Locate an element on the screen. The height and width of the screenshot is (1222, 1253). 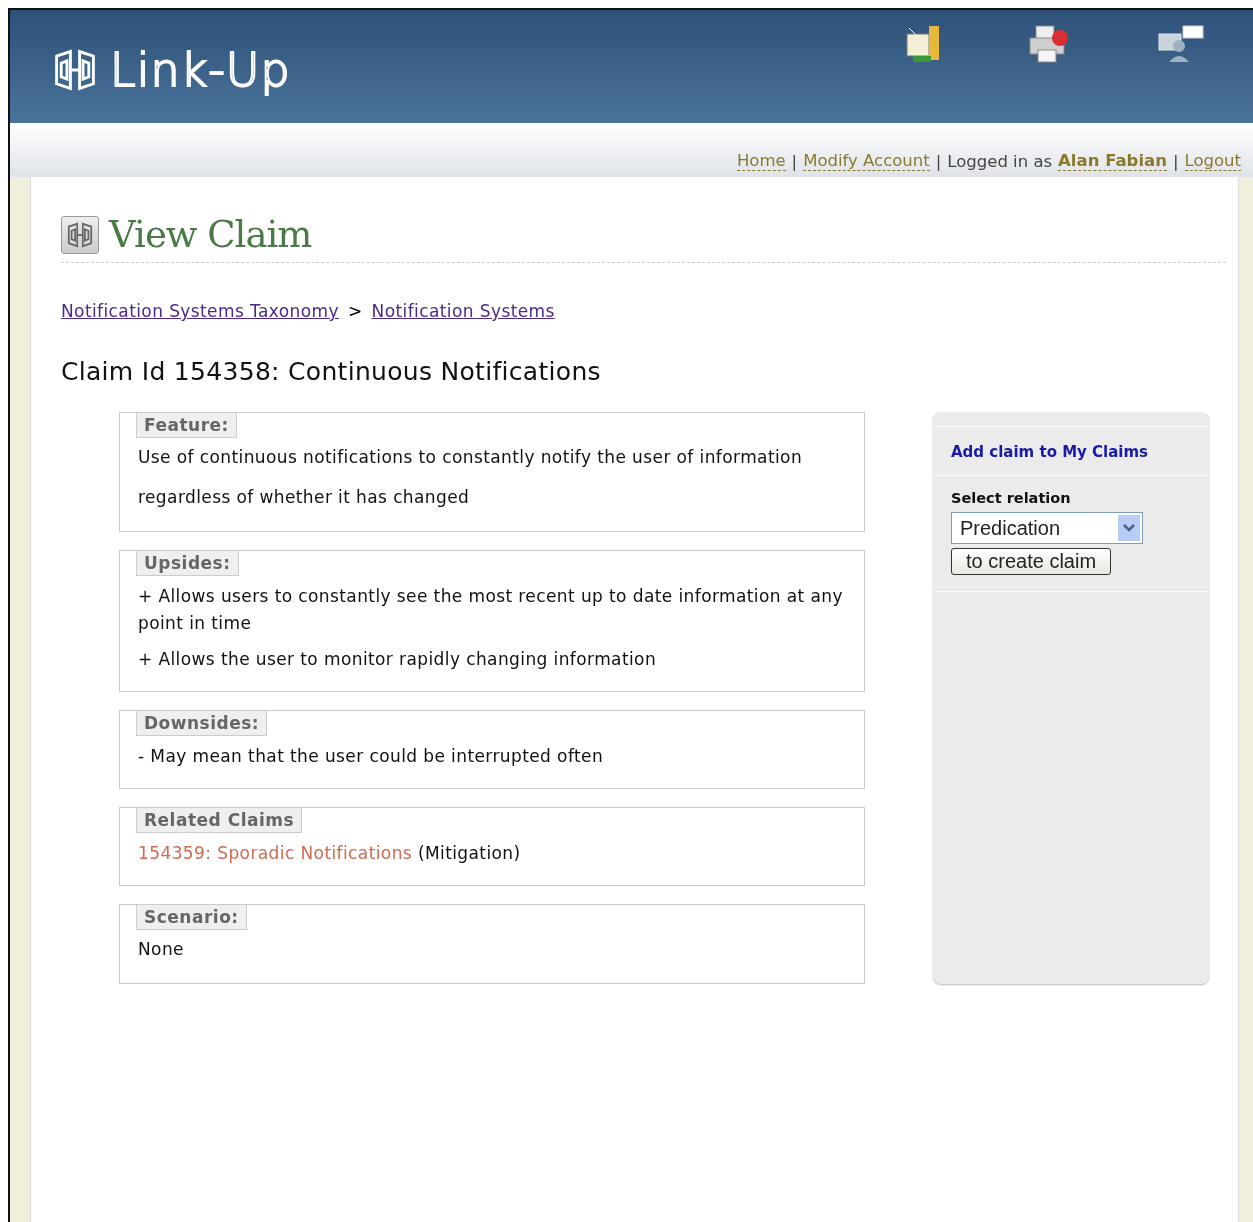
relation-dropdown: Predication is located at coordinates (1047, 528).